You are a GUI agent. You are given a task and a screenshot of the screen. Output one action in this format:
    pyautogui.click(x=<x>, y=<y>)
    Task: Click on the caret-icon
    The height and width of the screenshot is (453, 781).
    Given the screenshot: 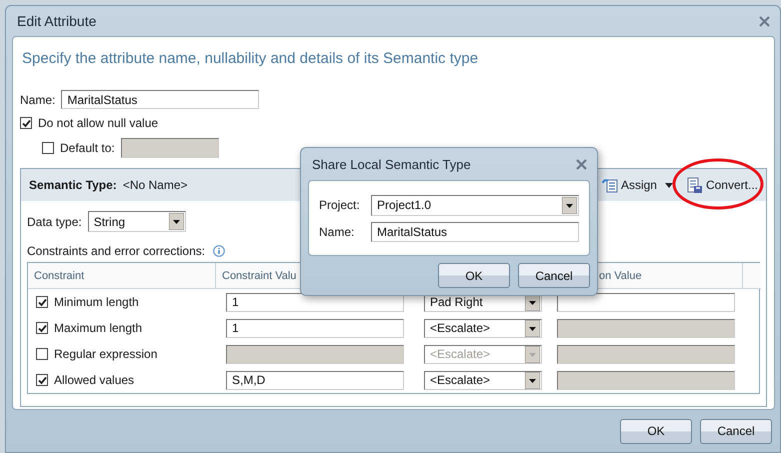 What is the action you would take?
    pyautogui.click(x=668, y=185)
    